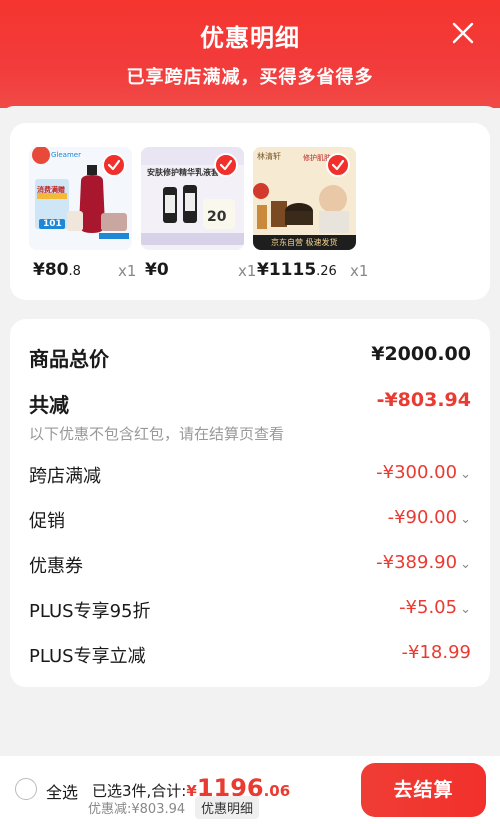 This screenshot has width=500, height=824. I want to click on product-thumbnail: 安肤修护精华乳液套 20, so click(192, 198).